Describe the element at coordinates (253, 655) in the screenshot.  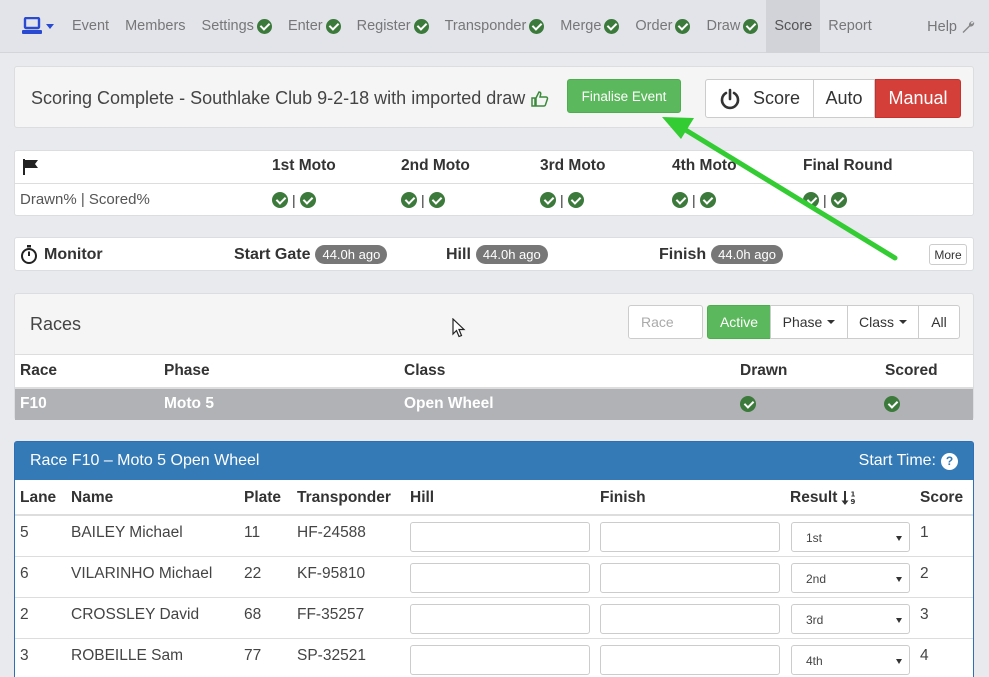
I see `plate-cell: 77` at that location.